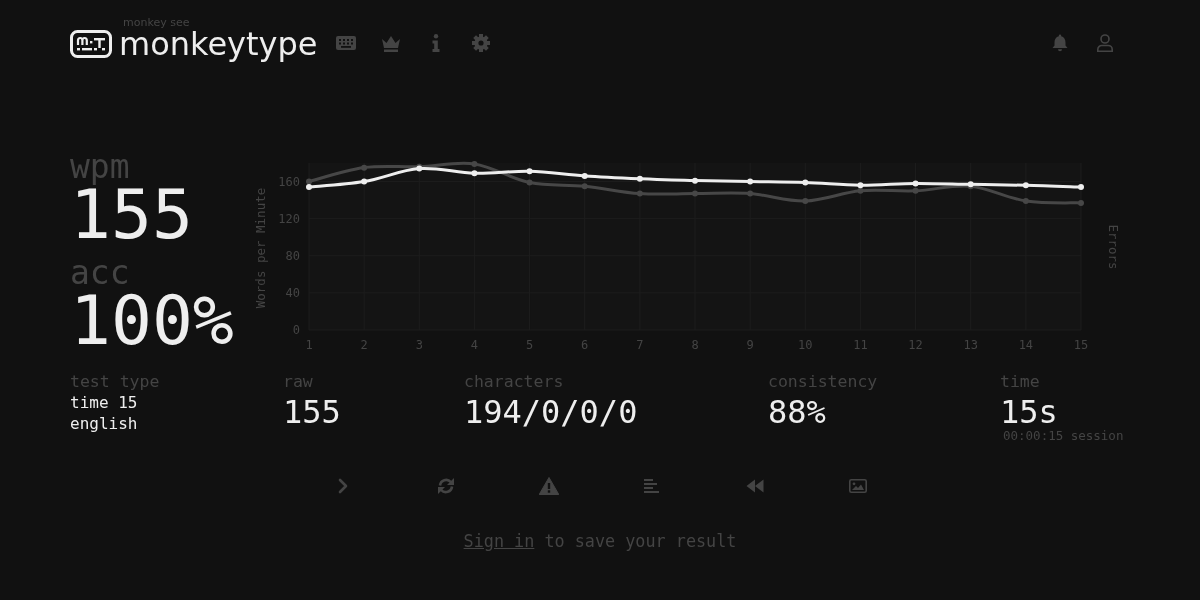 The width and height of the screenshot is (1200, 600). I want to click on stat-value: 15s, so click(1029, 412).